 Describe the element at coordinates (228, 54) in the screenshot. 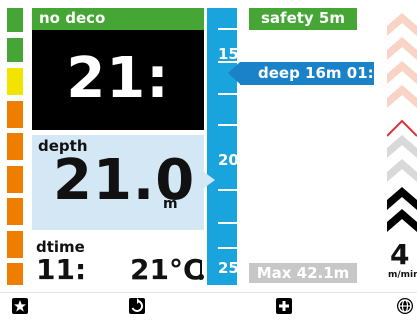

I see `scale-label-15: 15` at that location.